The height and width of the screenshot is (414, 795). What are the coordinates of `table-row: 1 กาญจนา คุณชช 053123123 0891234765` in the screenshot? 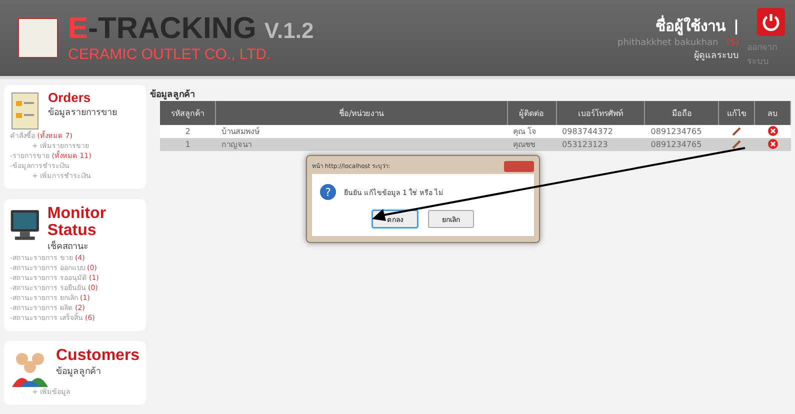 It's located at (475, 144).